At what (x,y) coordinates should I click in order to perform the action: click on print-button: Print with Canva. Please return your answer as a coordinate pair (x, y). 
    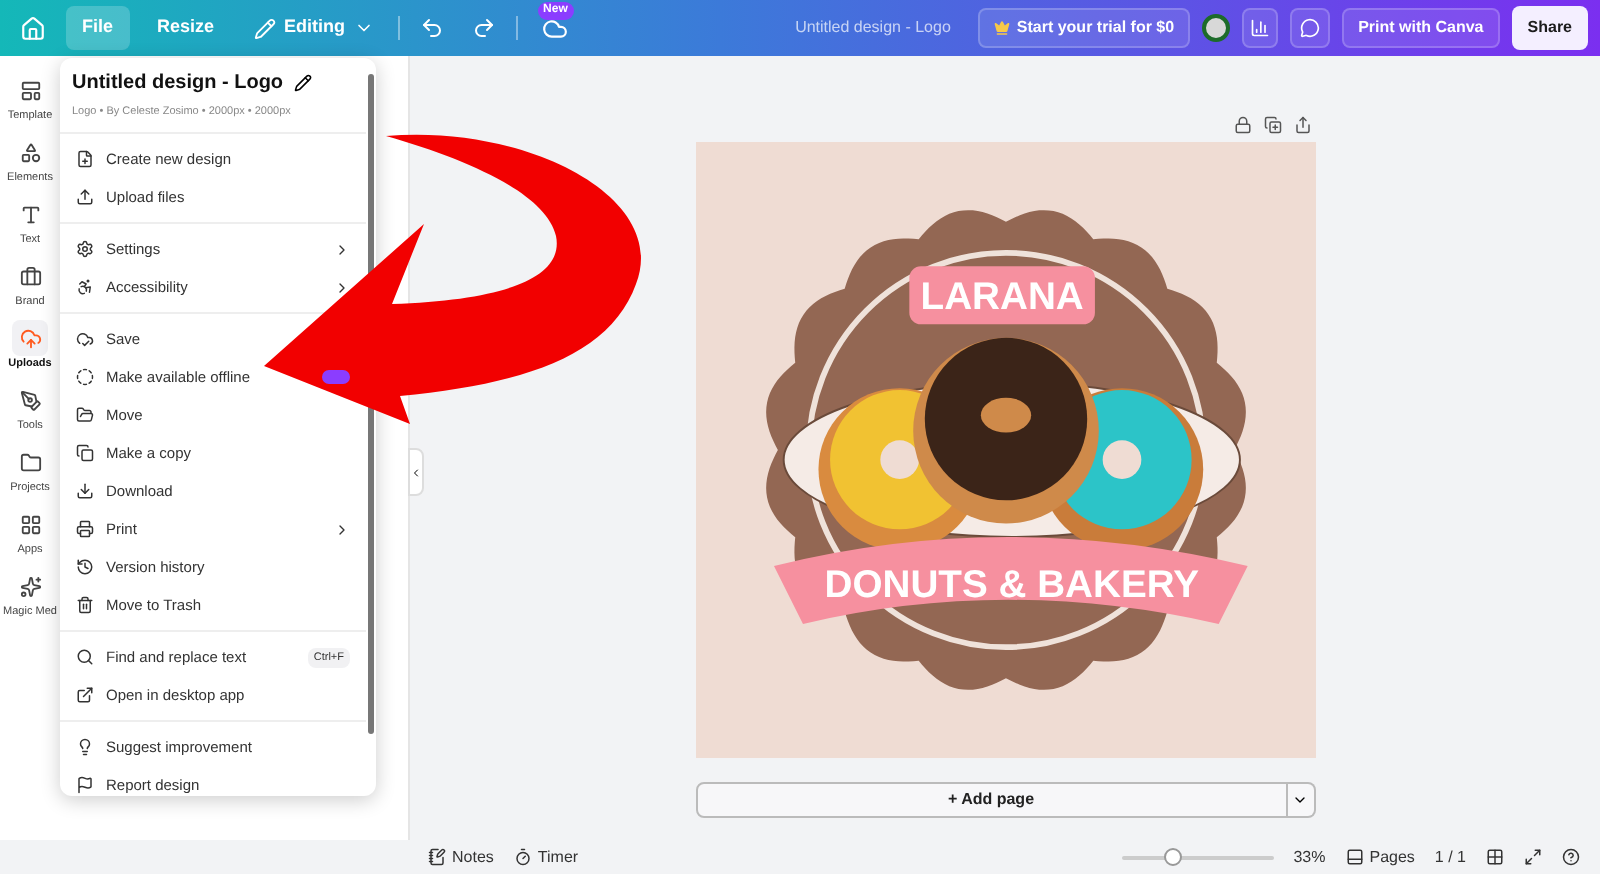
    Looking at the image, I should click on (1421, 28).